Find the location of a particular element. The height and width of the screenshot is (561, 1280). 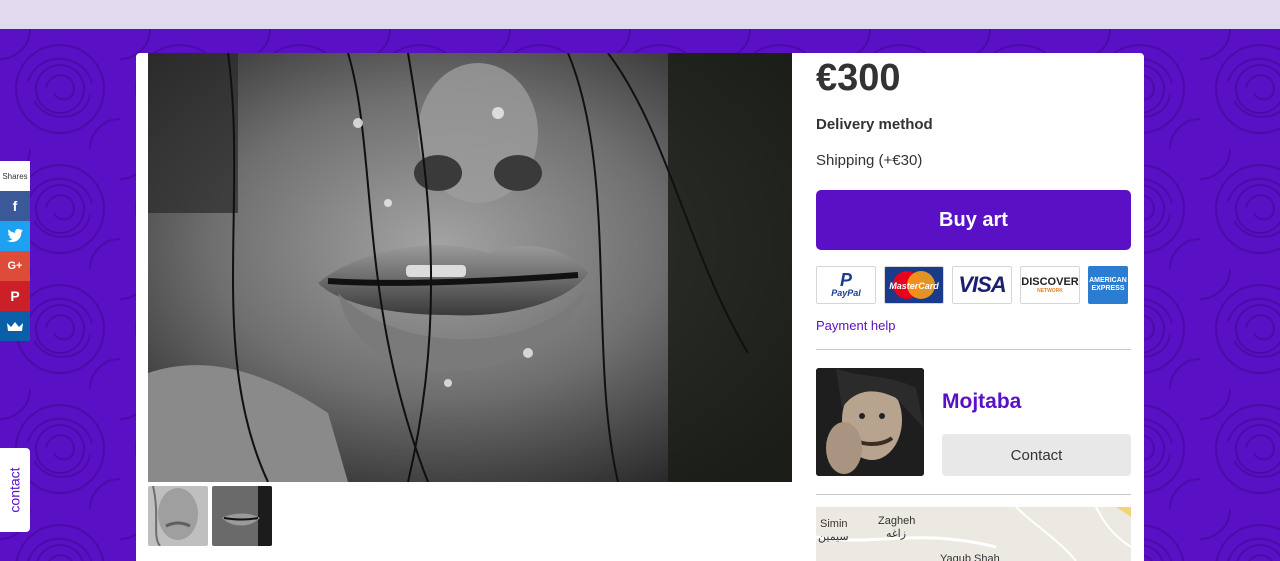

google-plus-share-button: G+ is located at coordinates (15, 266).